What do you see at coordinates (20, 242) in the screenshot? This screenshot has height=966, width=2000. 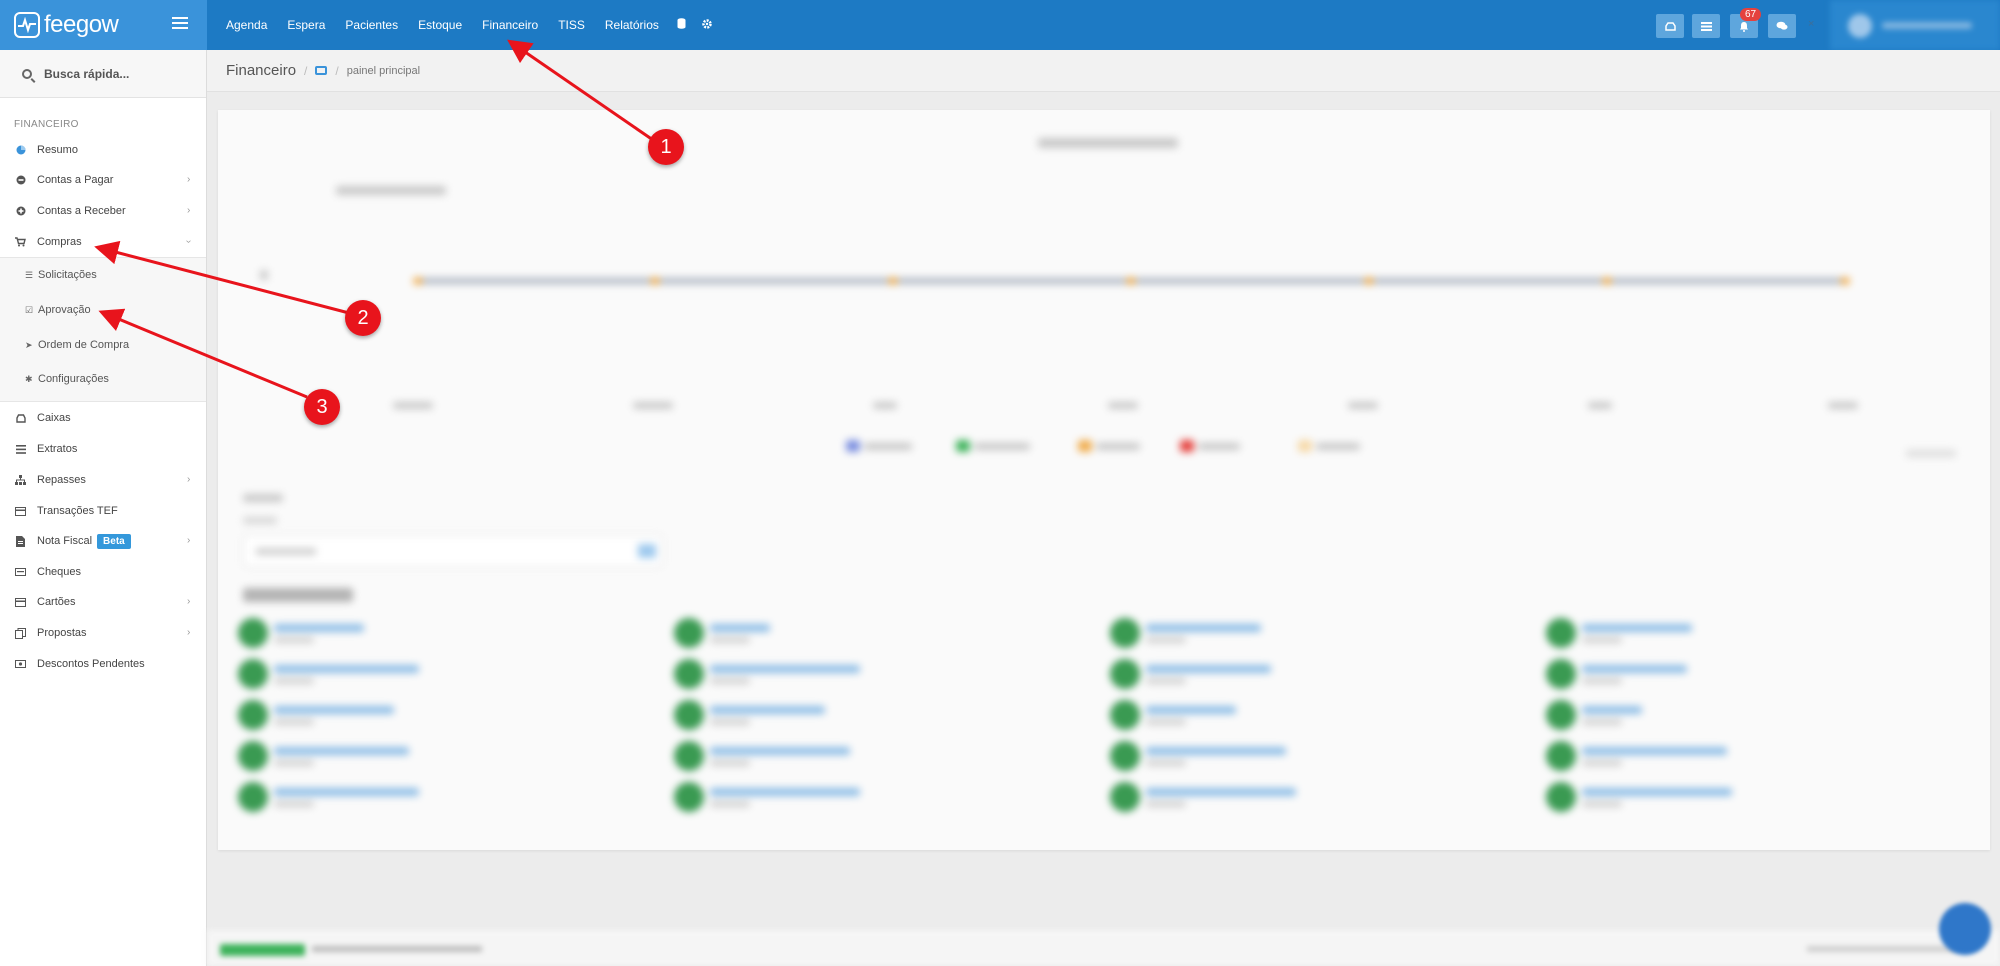 I see `cart-icon` at bounding box center [20, 242].